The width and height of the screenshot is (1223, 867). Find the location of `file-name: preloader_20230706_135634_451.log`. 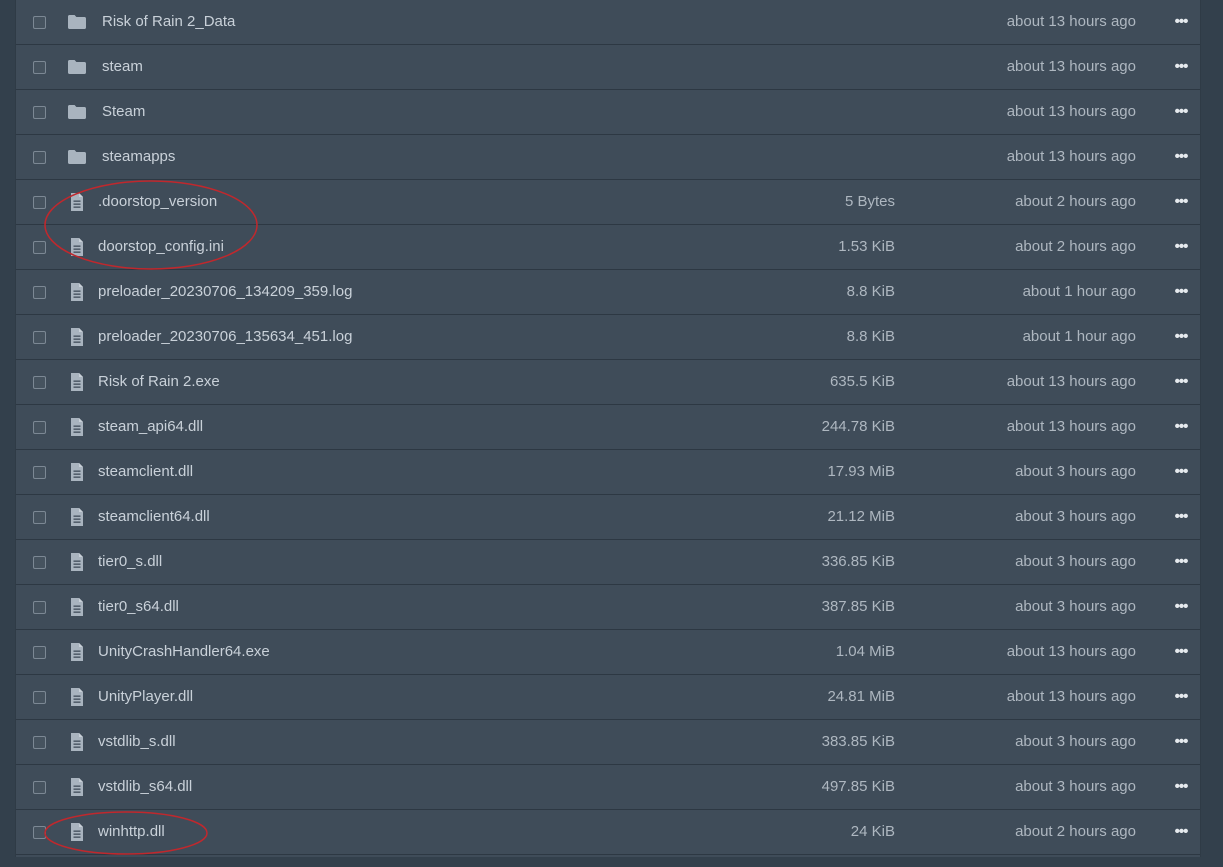

file-name: preloader_20230706_135634_451.log is located at coordinates (225, 336).